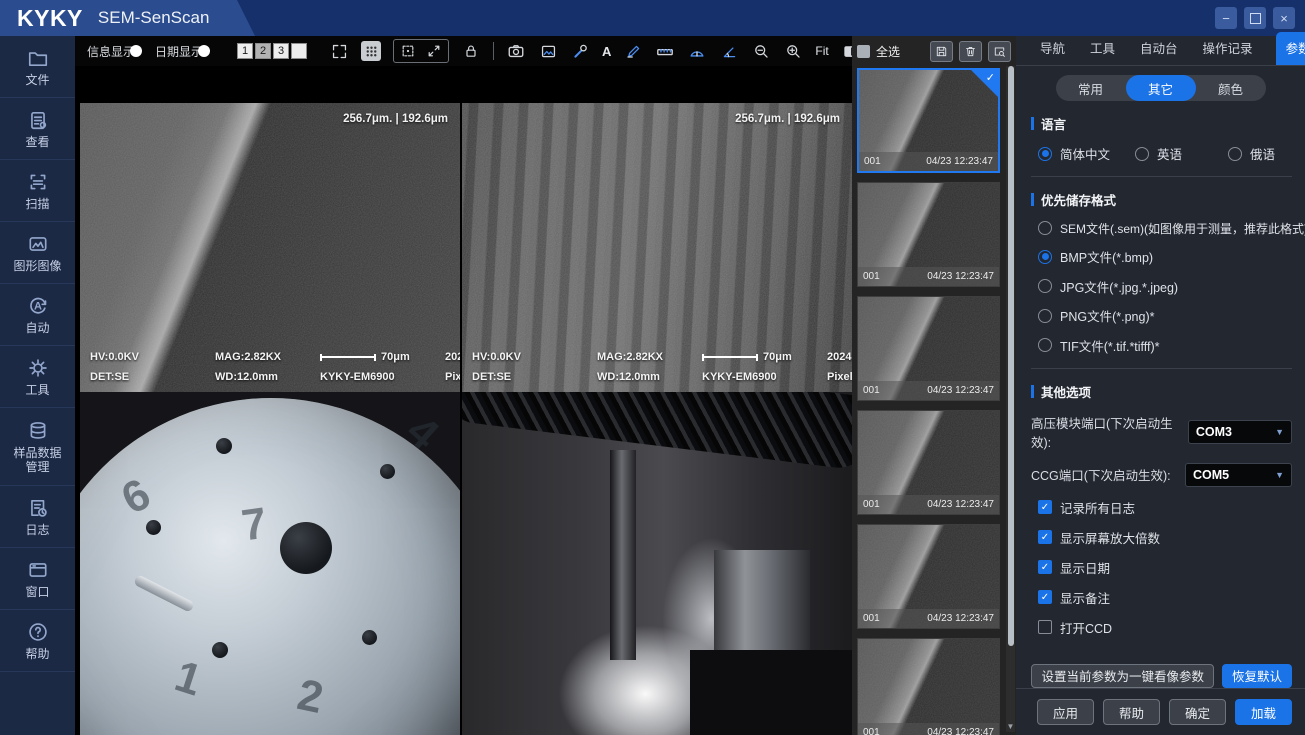  What do you see at coordinates (1110, 346) in the screenshot?
I see `radio-label: TIF文件(*.tif.*tifff)*` at bounding box center [1110, 346].